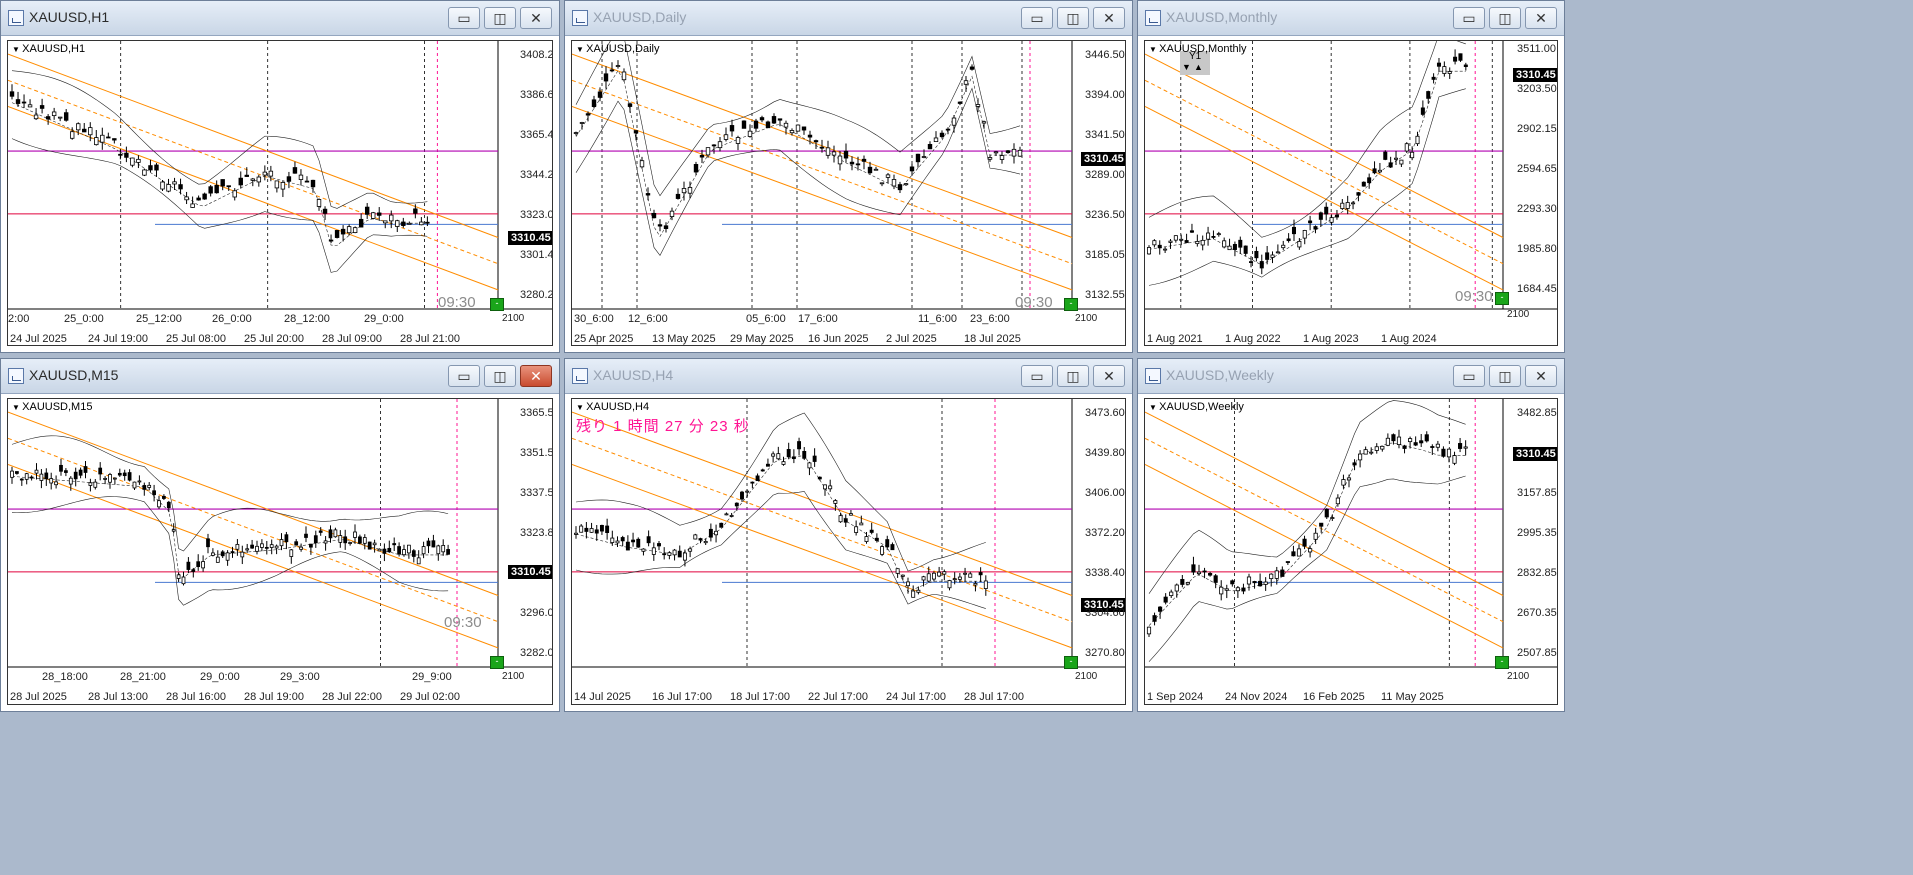 The width and height of the screenshot is (1913, 875). What do you see at coordinates (1198, 67) in the screenshot?
I see `up-arrow-icon: ▲` at bounding box center [1198, 67].